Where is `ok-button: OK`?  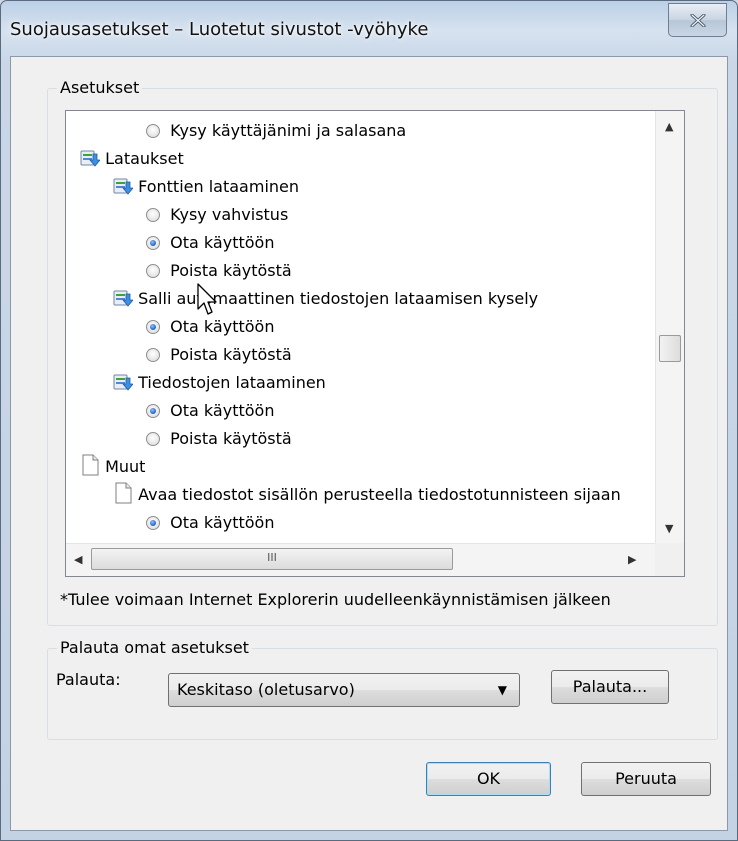
ok-button: OK is located at coordinates (488, 779).